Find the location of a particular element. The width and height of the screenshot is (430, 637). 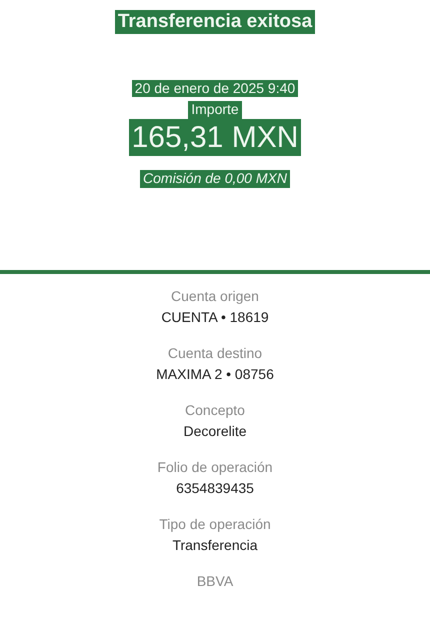

success-title: Transferencia exitosa is located at coordinates (215, 22).